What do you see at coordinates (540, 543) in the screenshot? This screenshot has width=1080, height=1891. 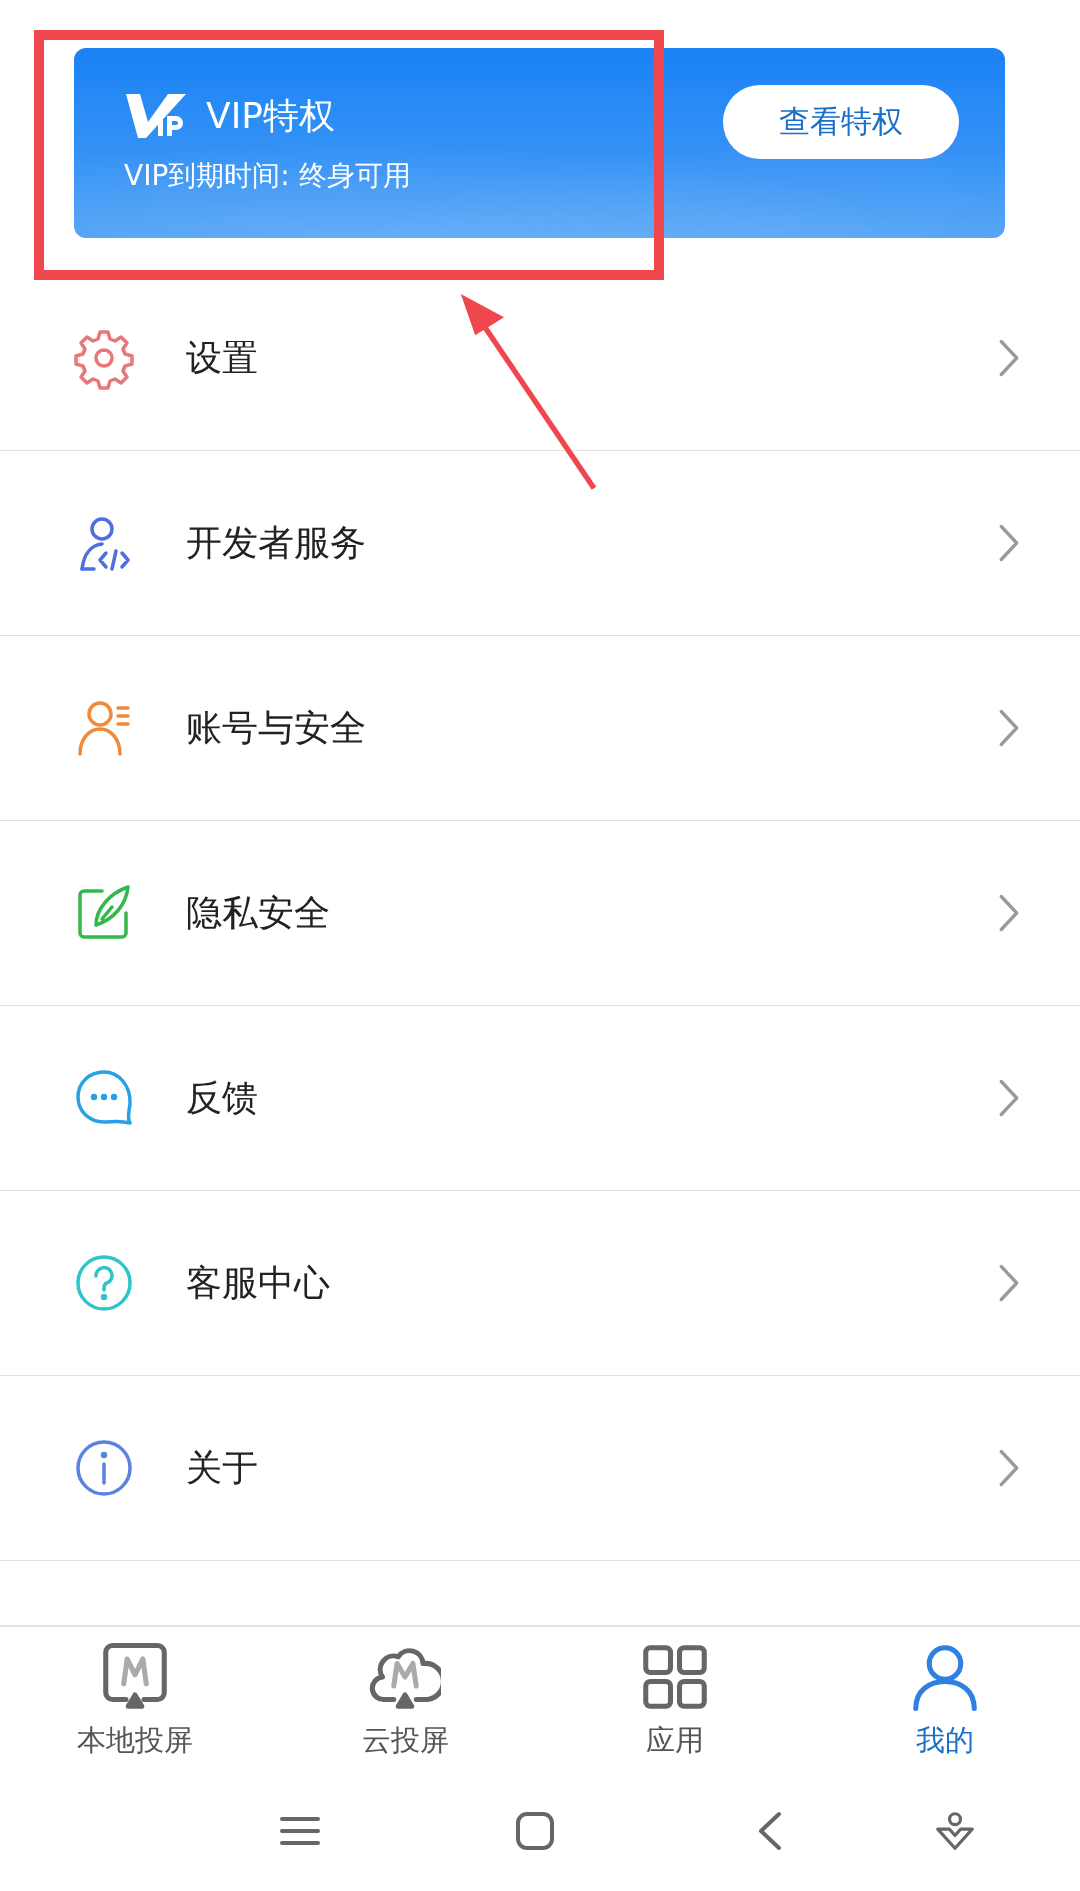 I see `menu-item: 开发者服务` at bounding box center [540, 543].